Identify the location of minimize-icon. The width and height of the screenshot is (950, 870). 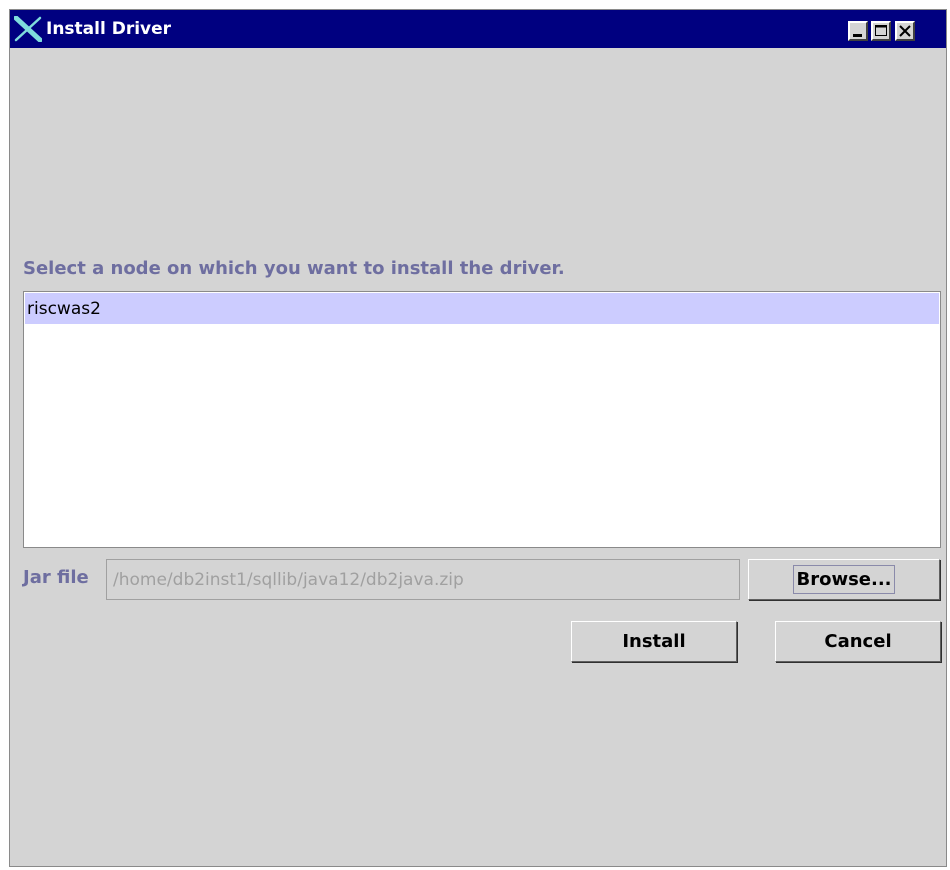
(857, 35).